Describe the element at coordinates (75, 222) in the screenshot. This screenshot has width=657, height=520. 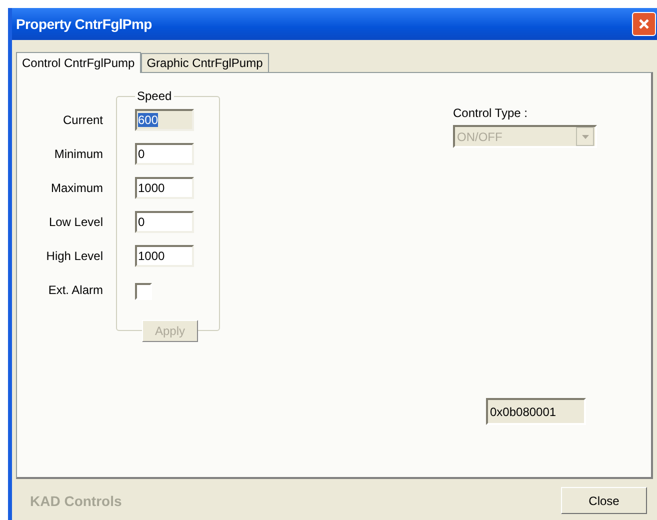
I see `field-label: Low Level` at that location.